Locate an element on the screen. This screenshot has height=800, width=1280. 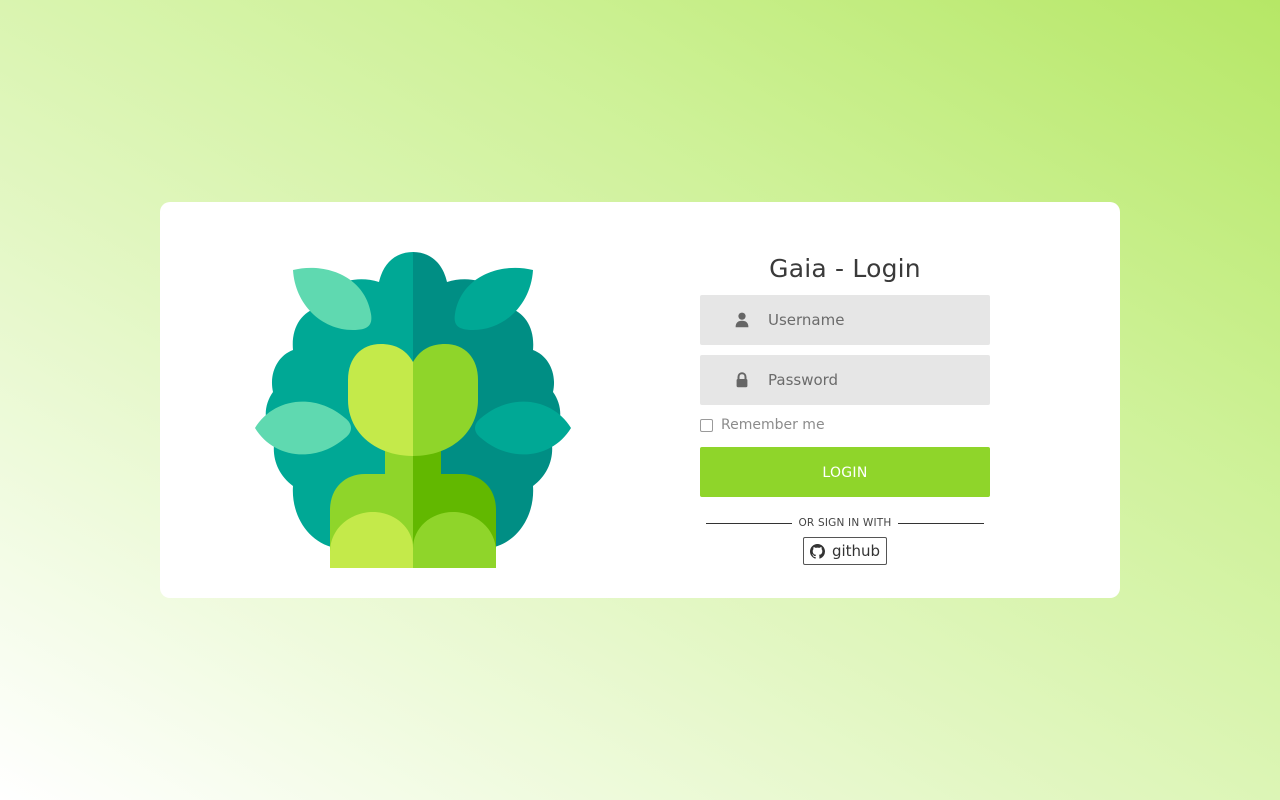
divider-text: OR SIGN IN WITH is located at coordinates (845, 523).